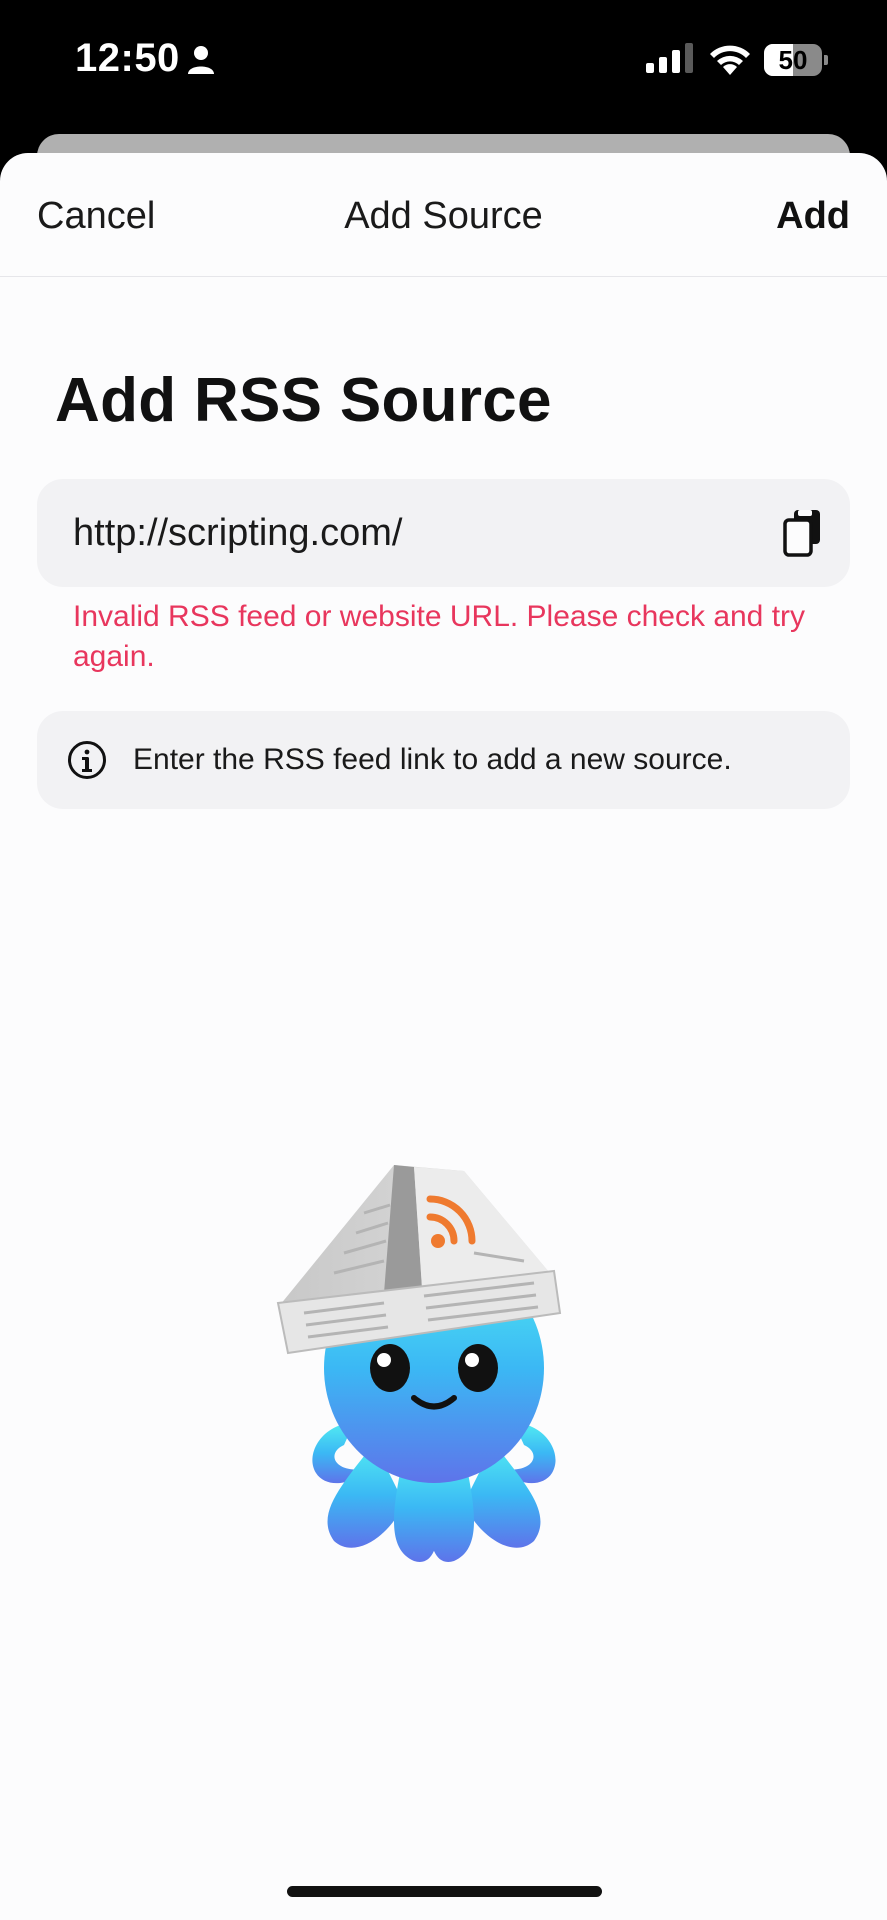  I want to click on battery-icon: 50, so click(796, 60).